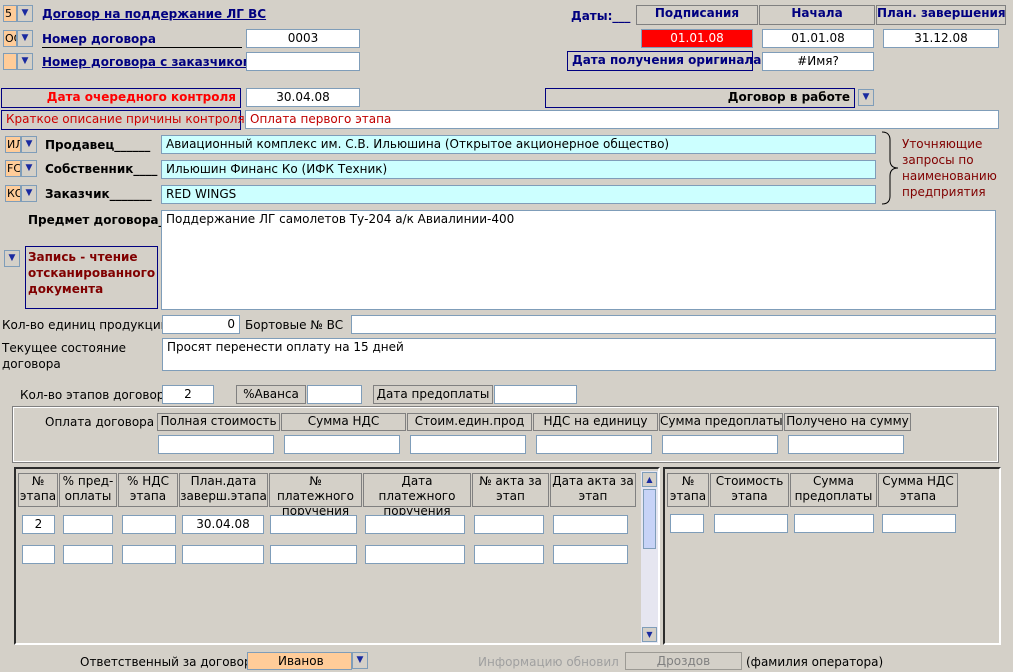 Image resolution: width=1013 pixels, height=672 pixels. What do you see at coordinates (303, 61) in the screenshot?
I see `nomer-zak-field` at bounding box center [303, 61].